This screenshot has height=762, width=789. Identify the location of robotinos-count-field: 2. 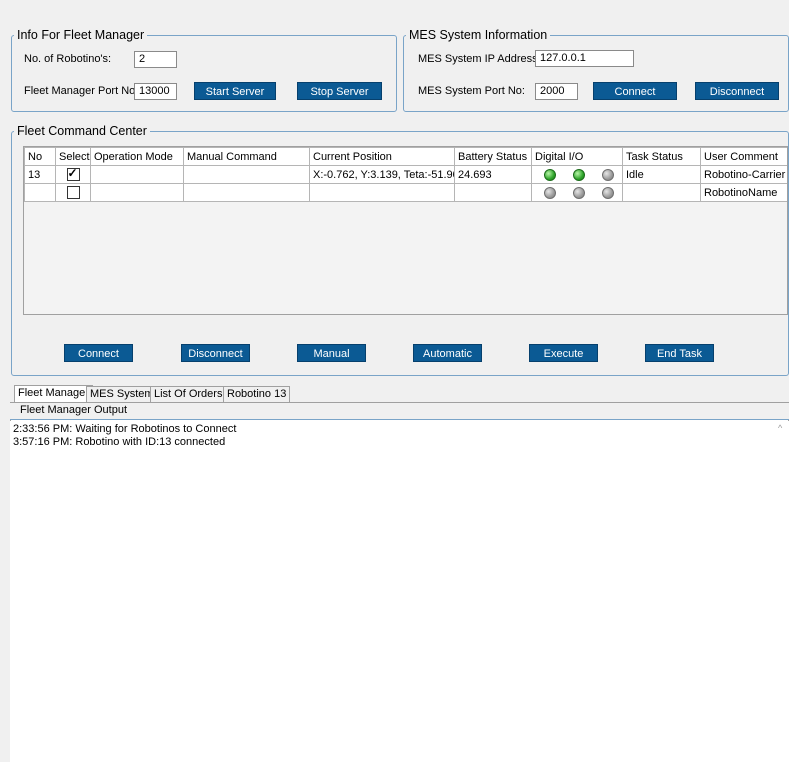
(155, 59).